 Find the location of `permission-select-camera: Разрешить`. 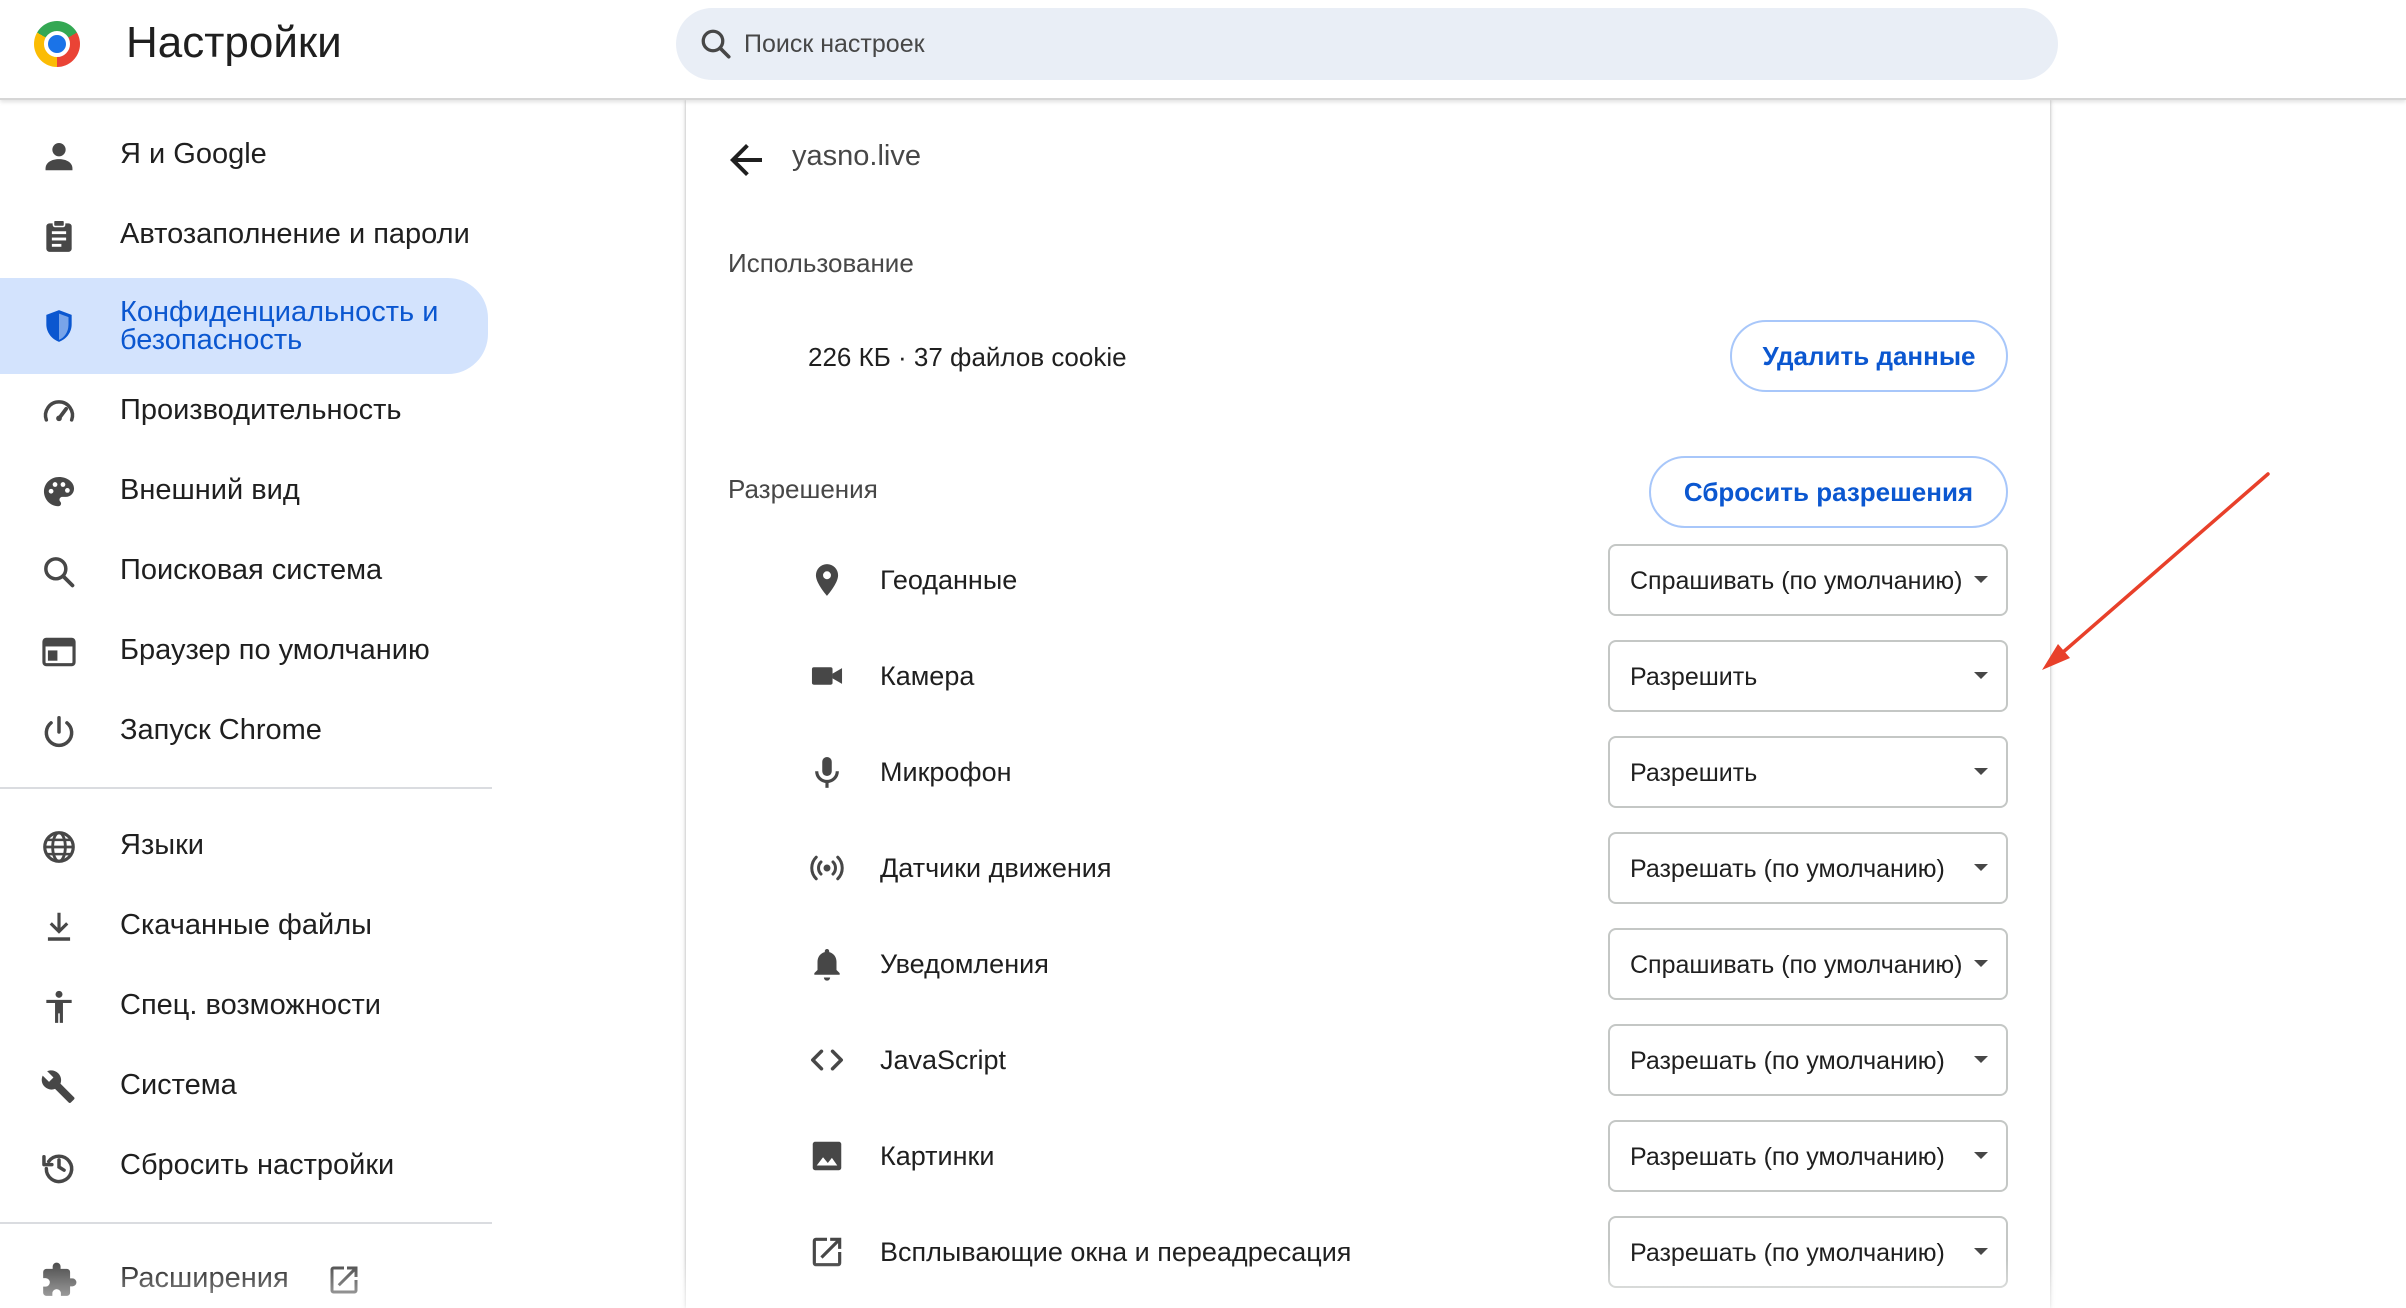

permission-select-camera: Разрешить is located at coordinates (1808, 676).